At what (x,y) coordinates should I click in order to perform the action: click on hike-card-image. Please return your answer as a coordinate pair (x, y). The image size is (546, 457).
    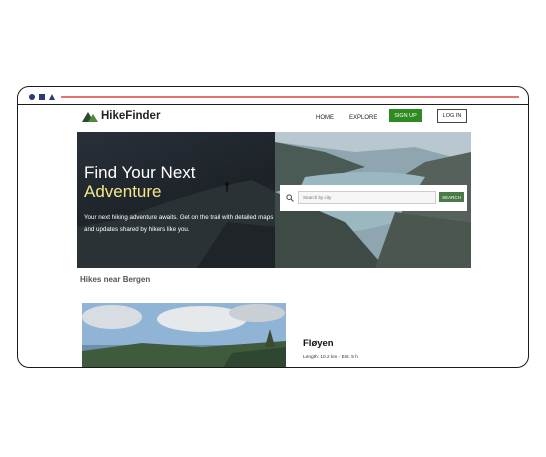
    Looking at the image, I should click on (184, 335).